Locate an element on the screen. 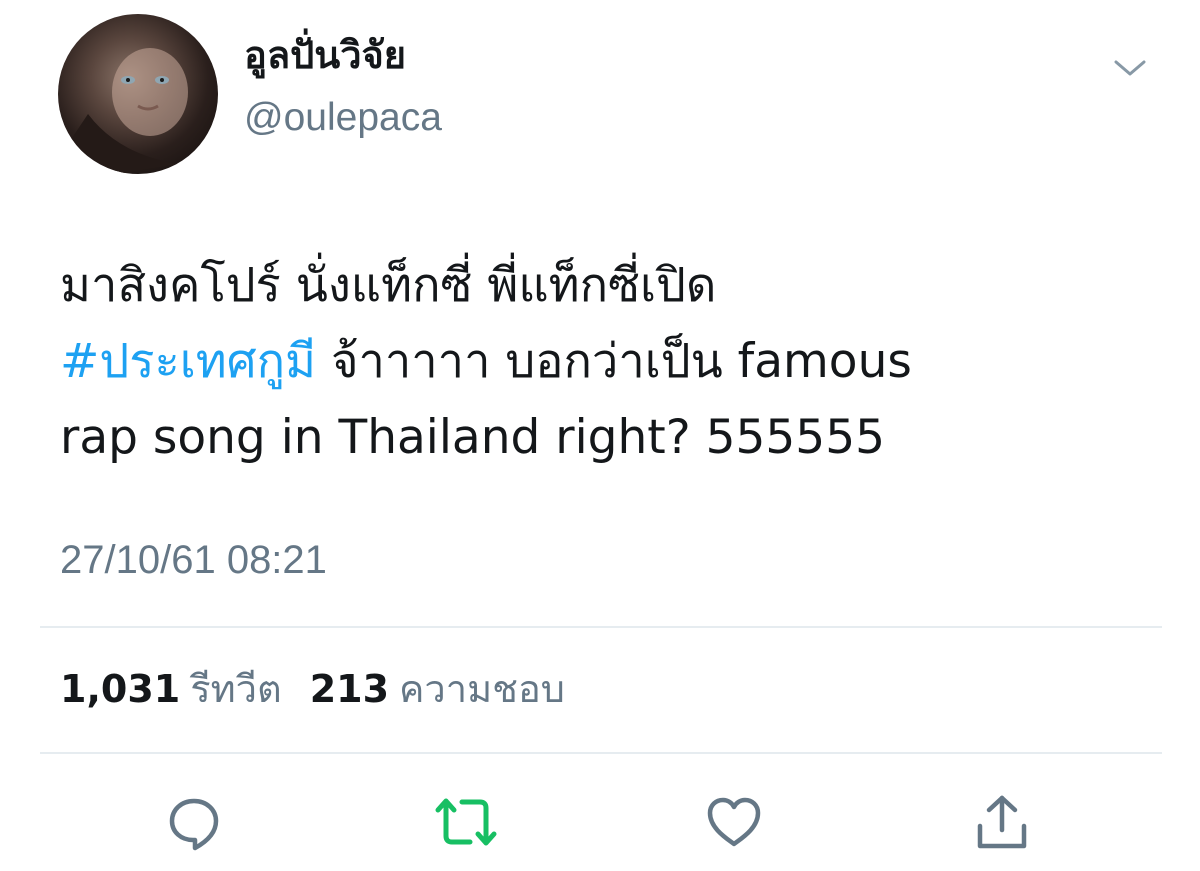  heart-icon is located at coordinates (734, 822).